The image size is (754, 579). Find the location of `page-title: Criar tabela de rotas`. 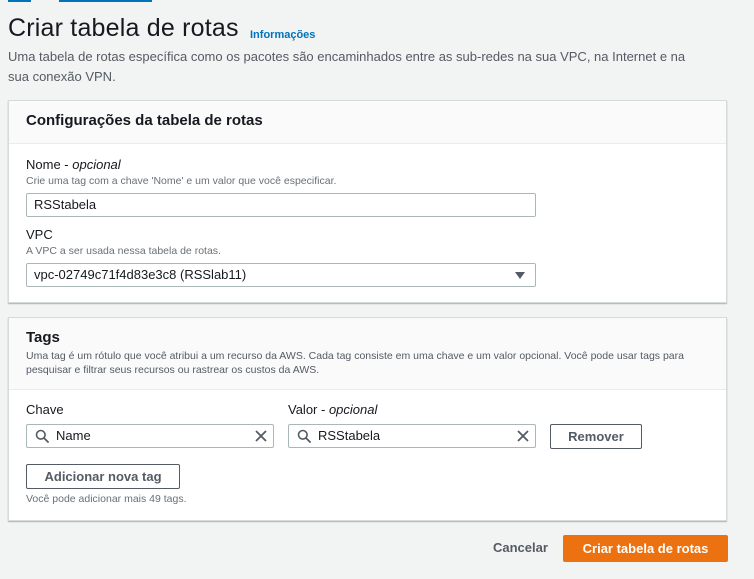

page-title: Criar tabela de rotas is located at coordinates (123, 28).